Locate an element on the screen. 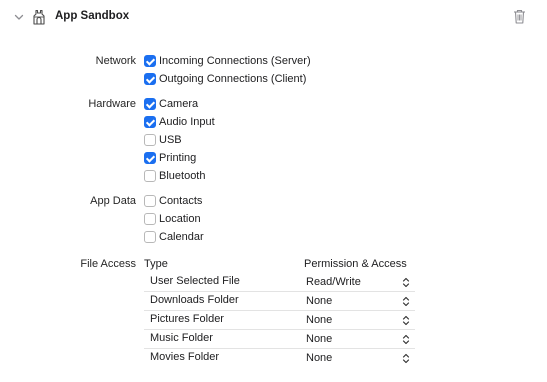 This screenshot has width=547, height=382. table-row: Pictures Folder None is located at coordinates (279, 320).